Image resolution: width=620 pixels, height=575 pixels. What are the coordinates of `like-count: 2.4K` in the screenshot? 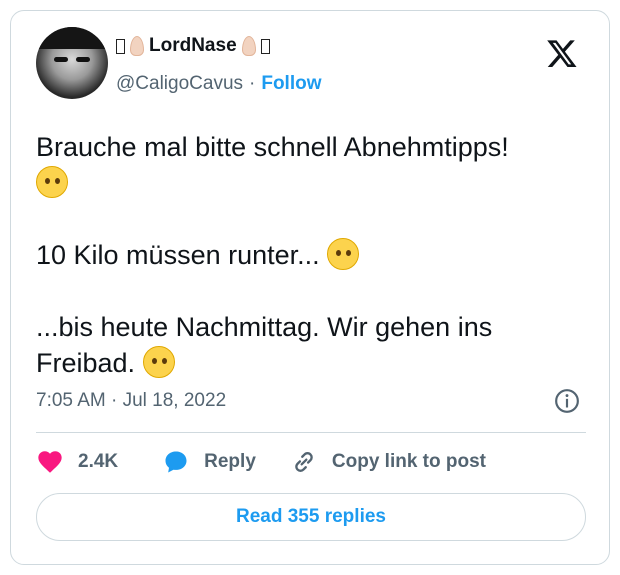 It's located at (98, 461).